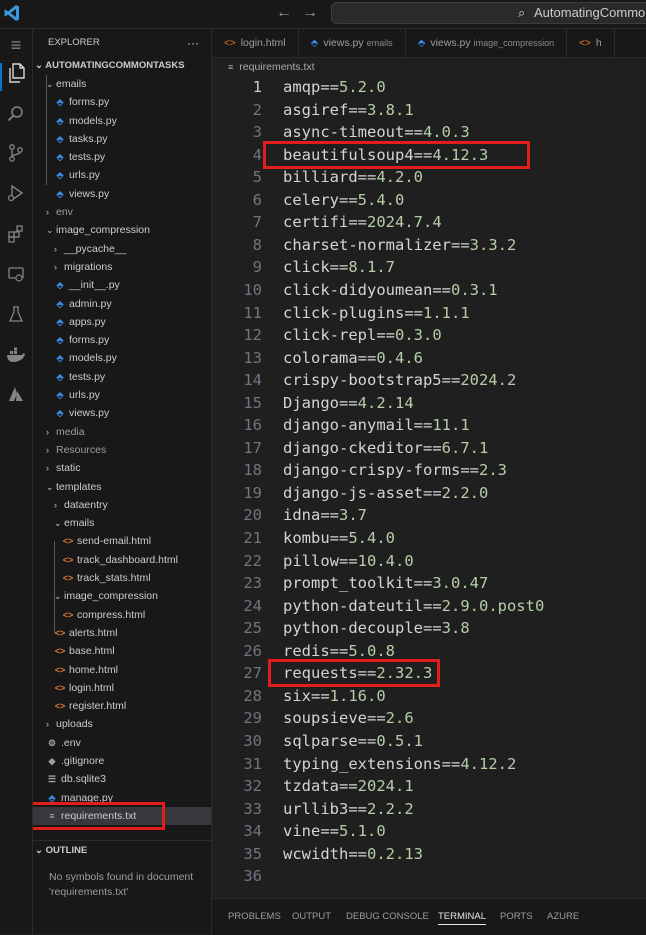 Image resolution: width=646 pixels, height=935 pixels. What do you see at coordinates (122, 541) in the screenshot?
I see `tree-file: <> send-email.html` at bounding box center [122, 541].